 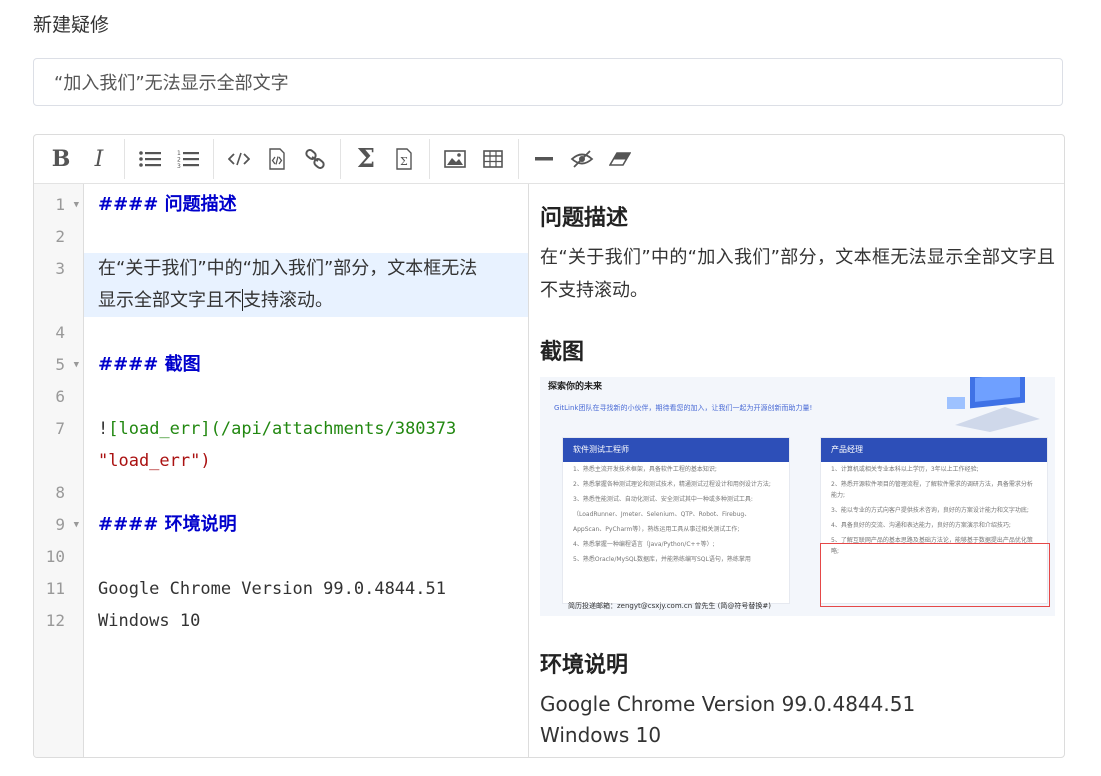 What do you see at coordinates (644, 544) in the screenshot?
I see `job-card-line: 4、熟悉掌握一种编程语言（Java/Python/C++等）;` at bounding box center [644, 544].